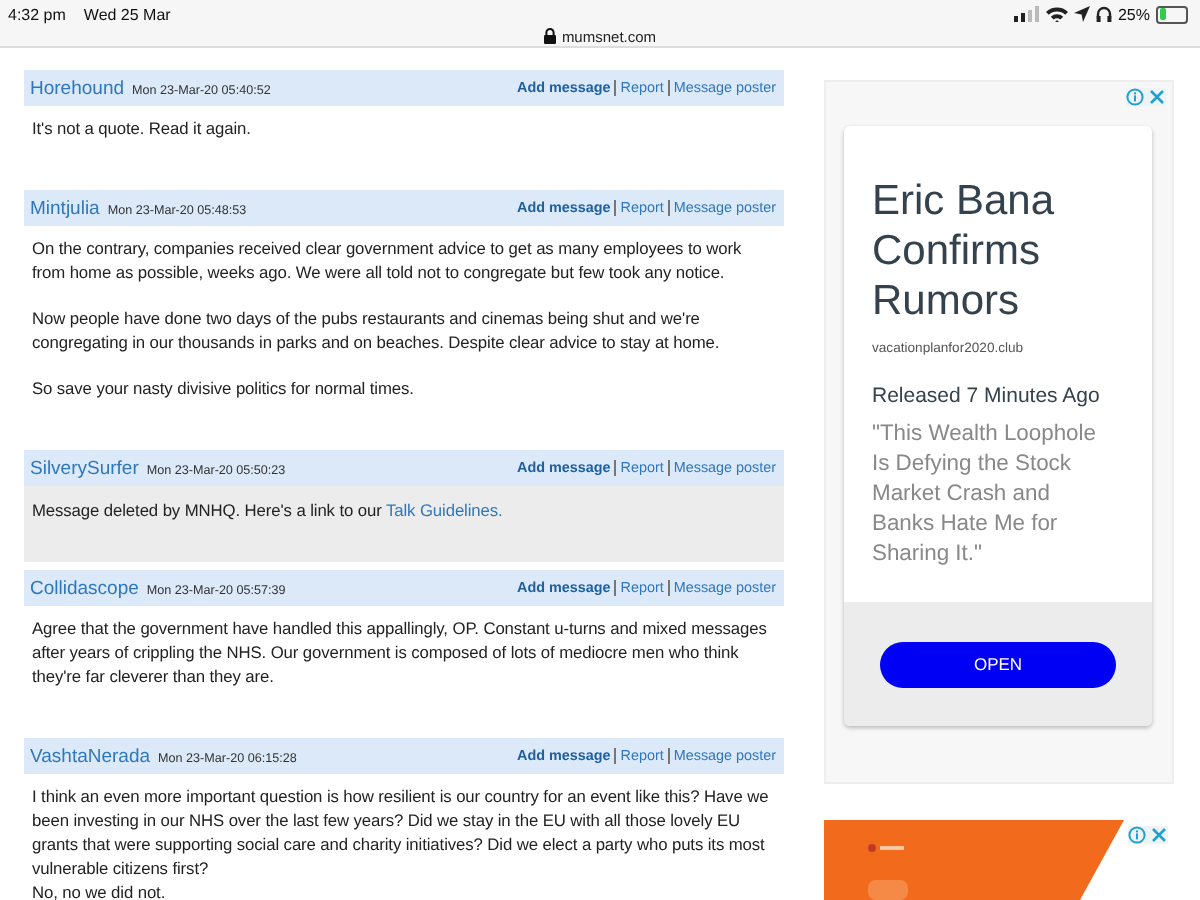  What do you see at coordinates (549, 36) in the screenshot?
I see `lock-icon` at bounding box center [549, 36].